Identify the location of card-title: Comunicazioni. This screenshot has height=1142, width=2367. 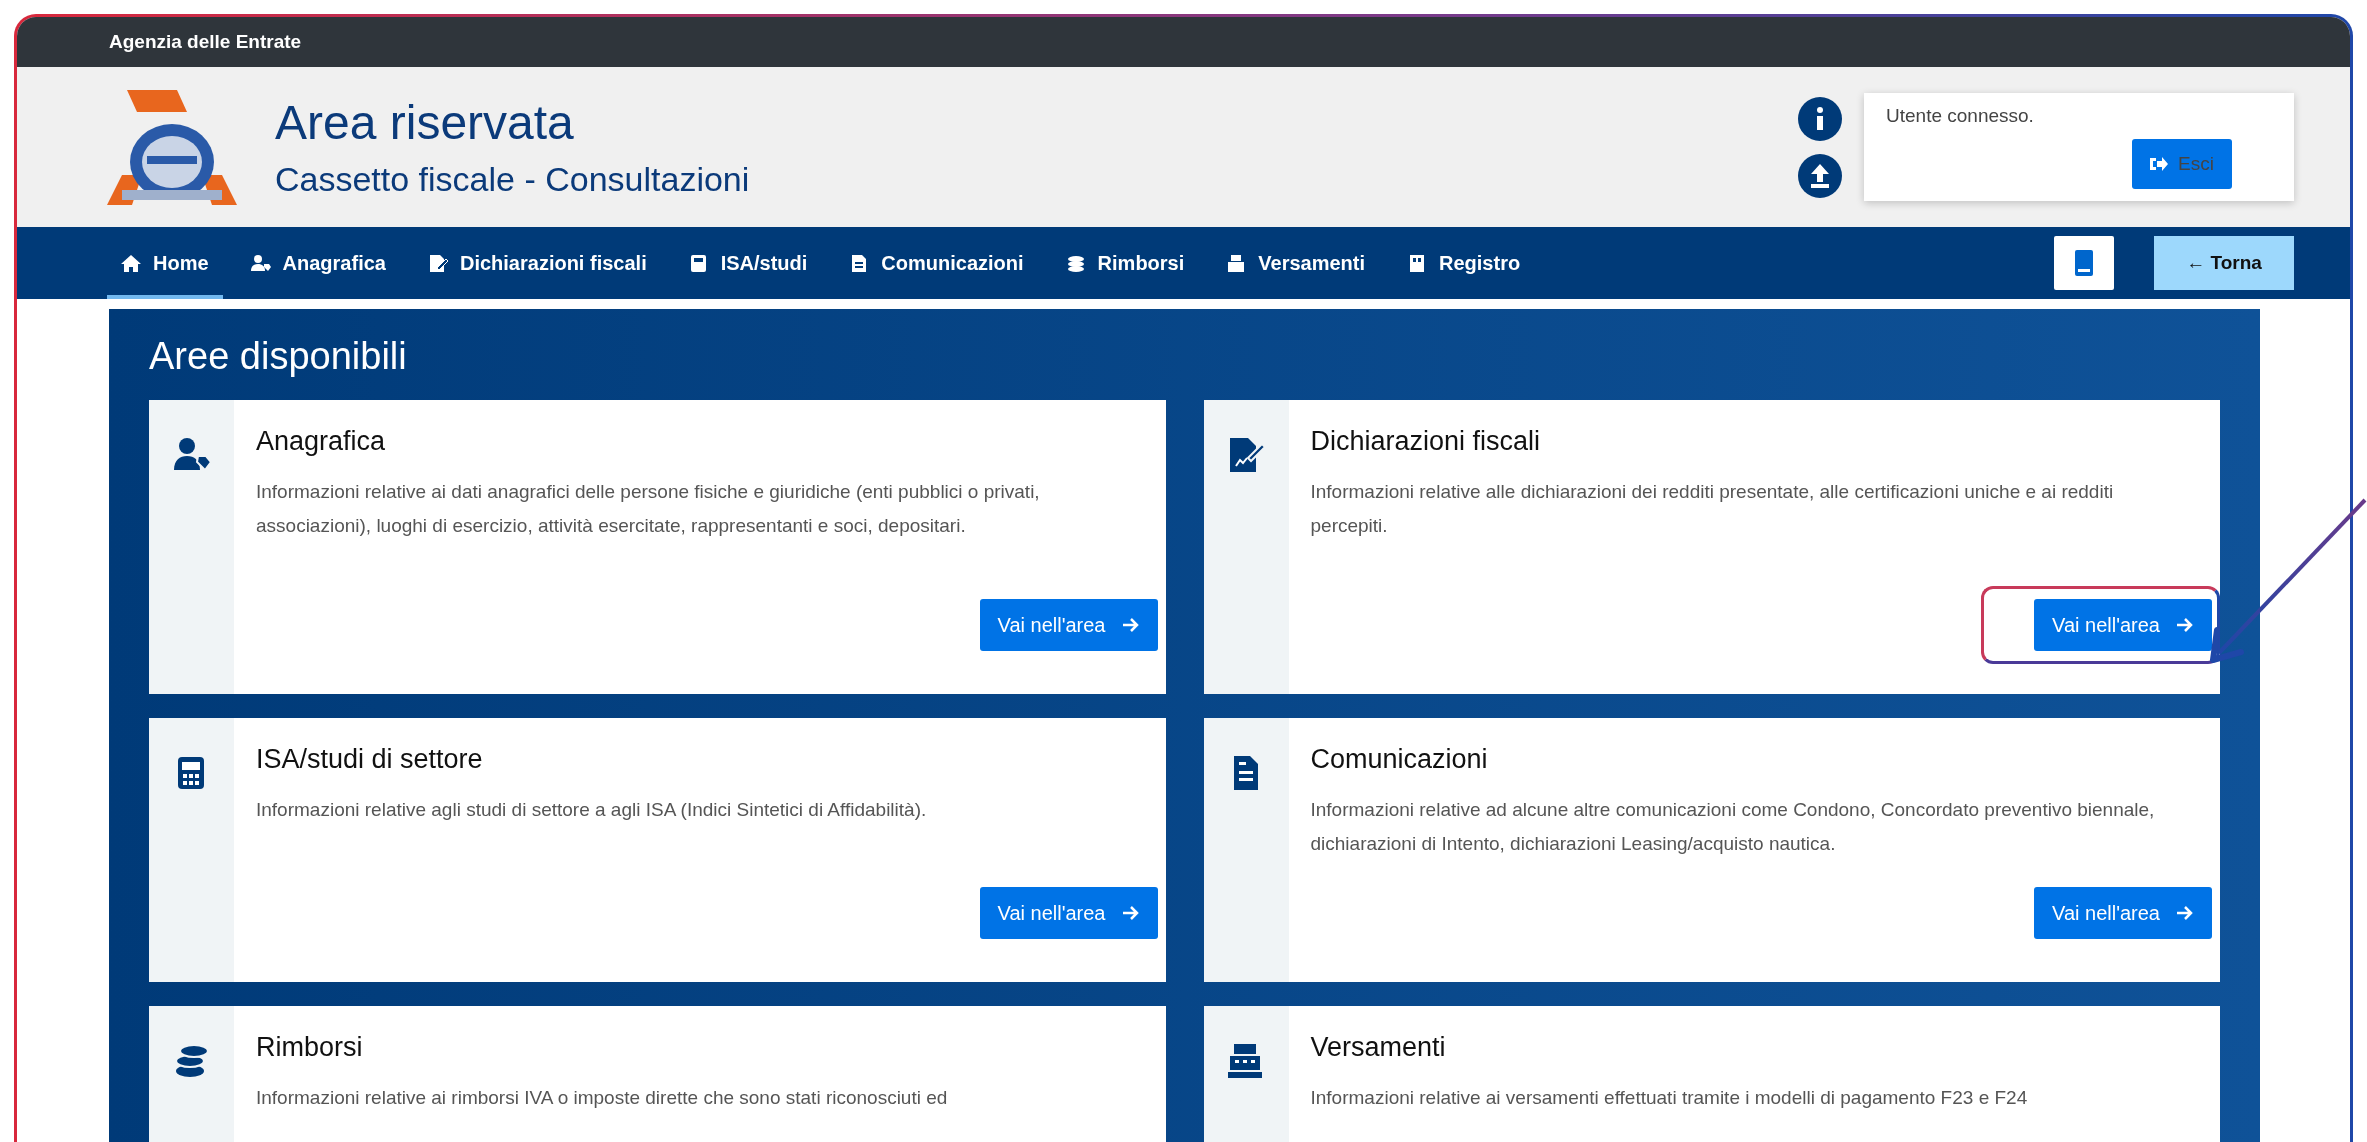
(1399, 759).